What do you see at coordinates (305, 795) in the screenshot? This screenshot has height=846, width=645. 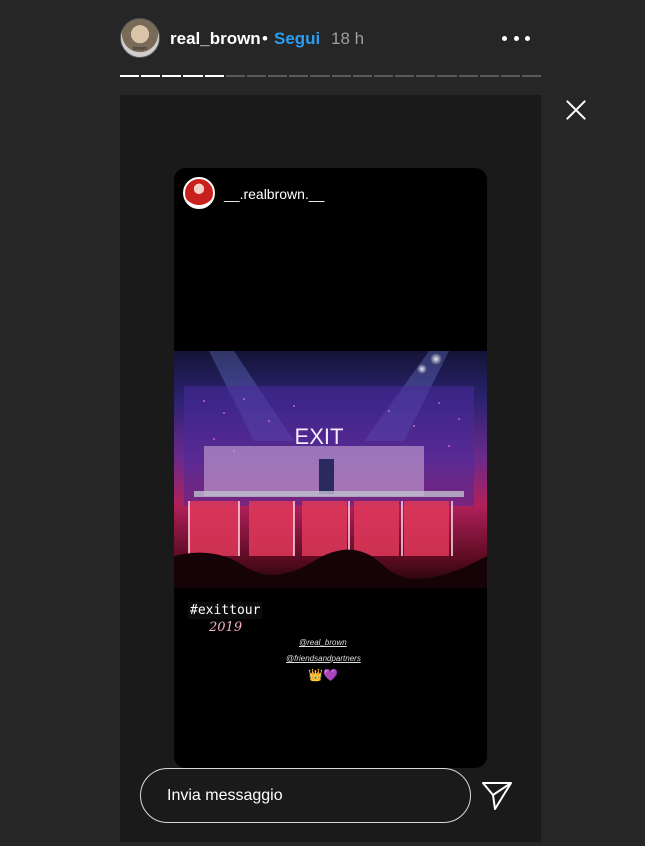 I see `message-input: Invia messaggio` at bounding box center [305, 795].